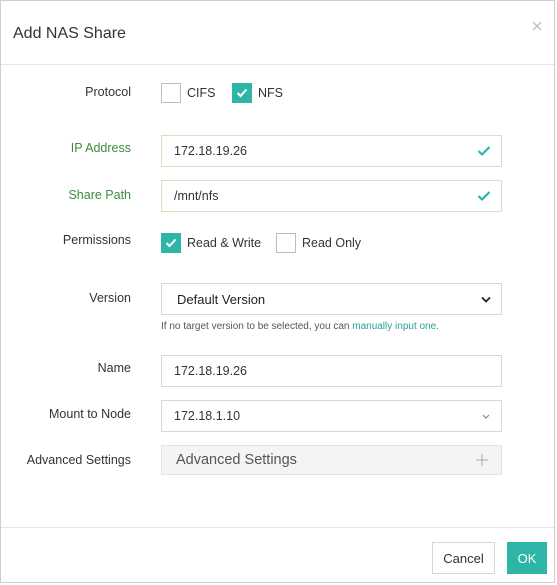  What do you see at coordinates (114, 368) in the screenshot?
I see `name-label: Name` at bounding box center [114, 368].